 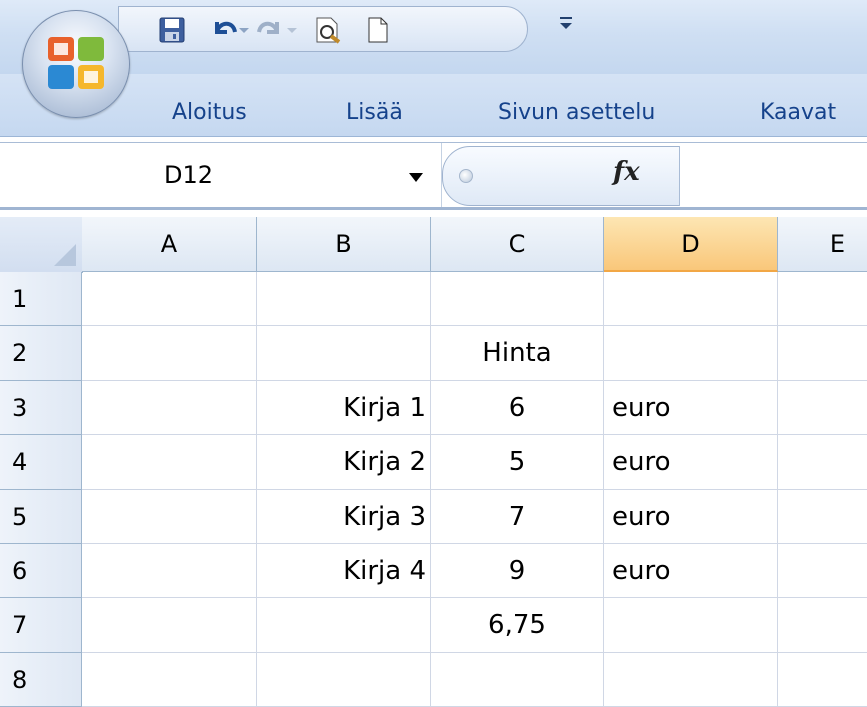 I want to click on select-all-triangle-icon, so click(x=65, y=255).